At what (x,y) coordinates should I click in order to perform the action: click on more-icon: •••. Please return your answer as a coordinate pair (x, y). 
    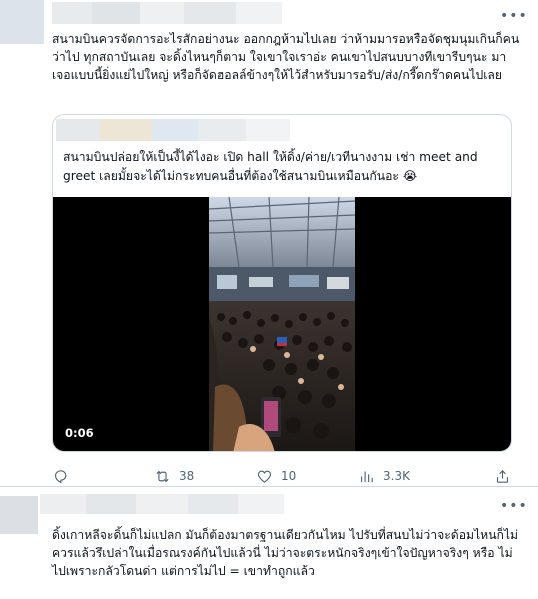
    Looking at the image, I should click on (513, 19).